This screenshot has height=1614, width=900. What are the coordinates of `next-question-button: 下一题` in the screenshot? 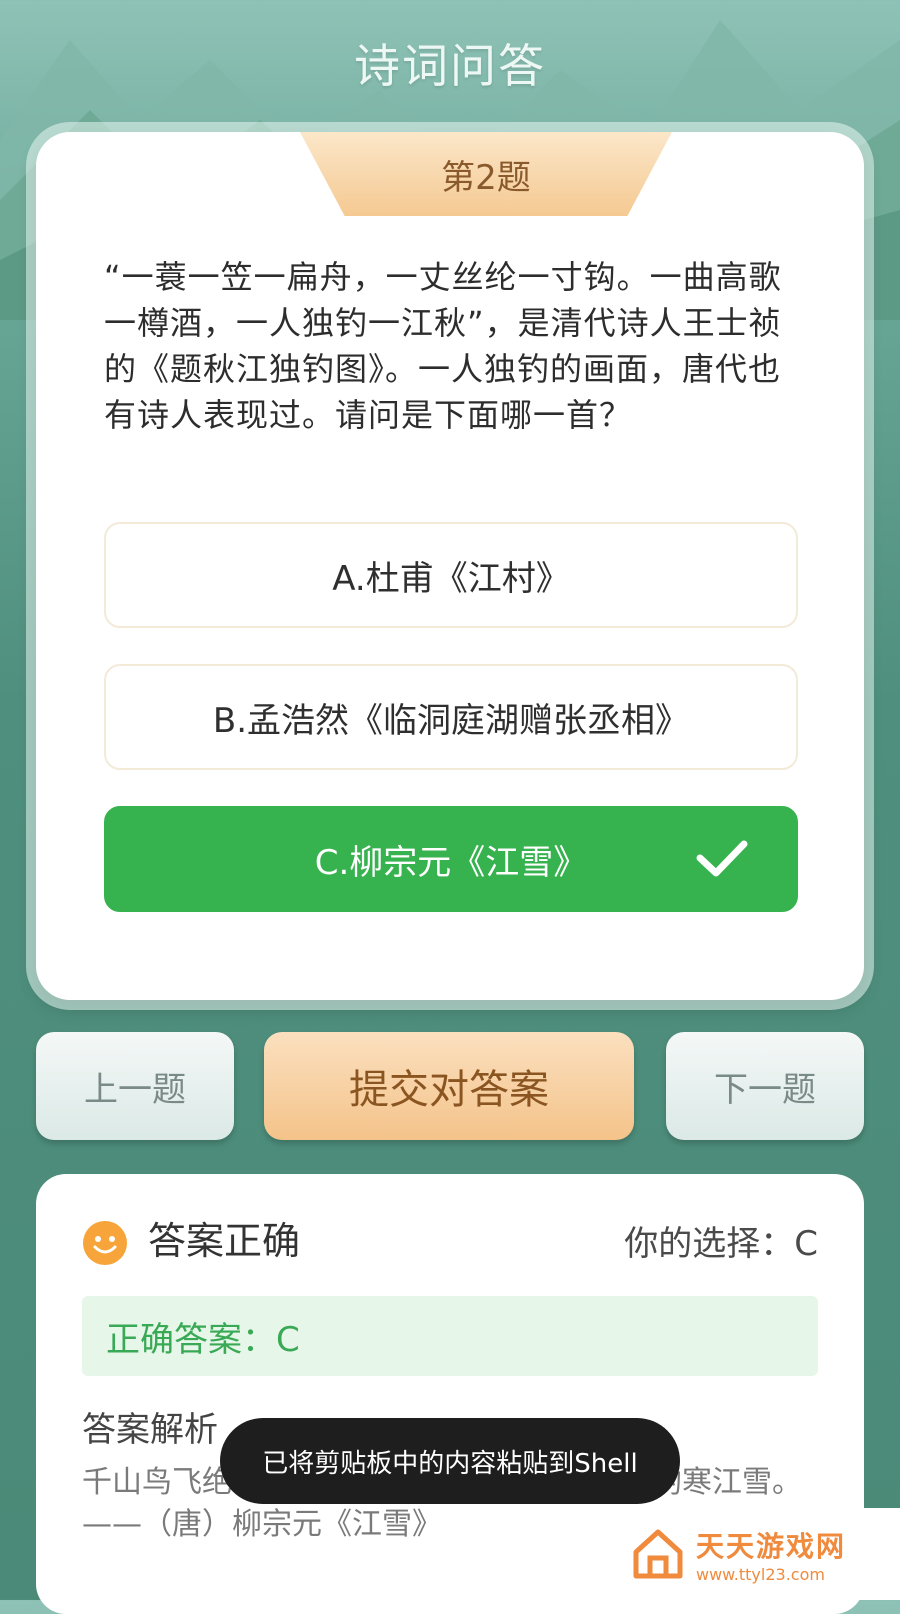 It's located at (765, 1086).